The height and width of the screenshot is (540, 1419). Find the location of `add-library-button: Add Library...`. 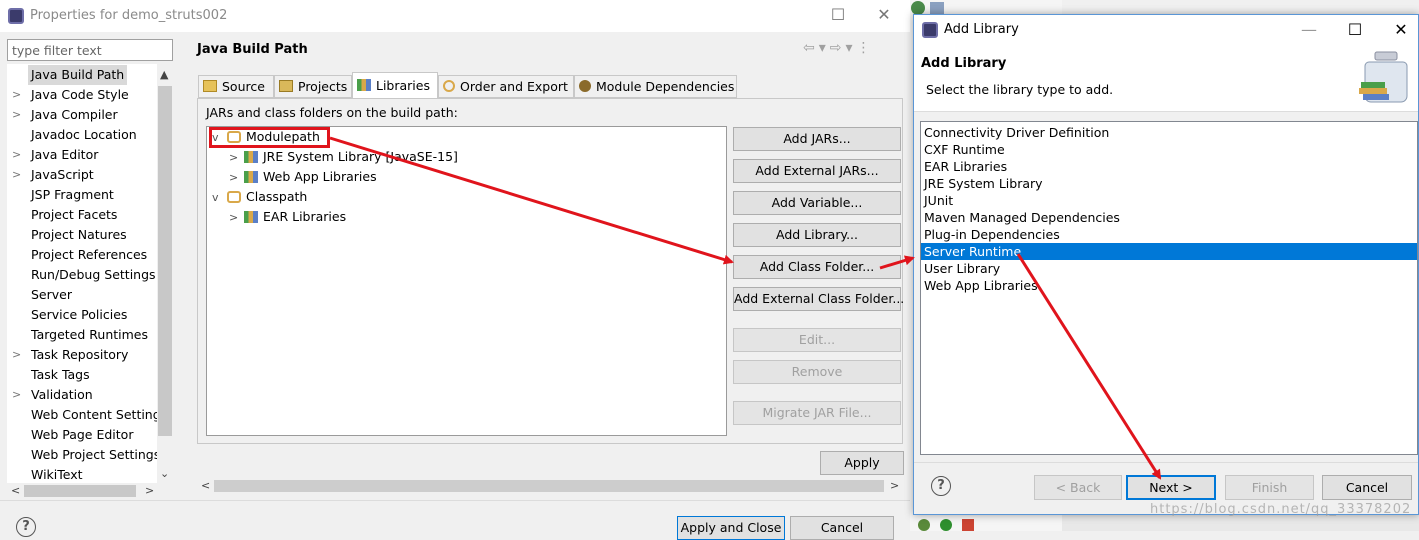

add-library-button: Add Library... is located at coordinates (817, 235).